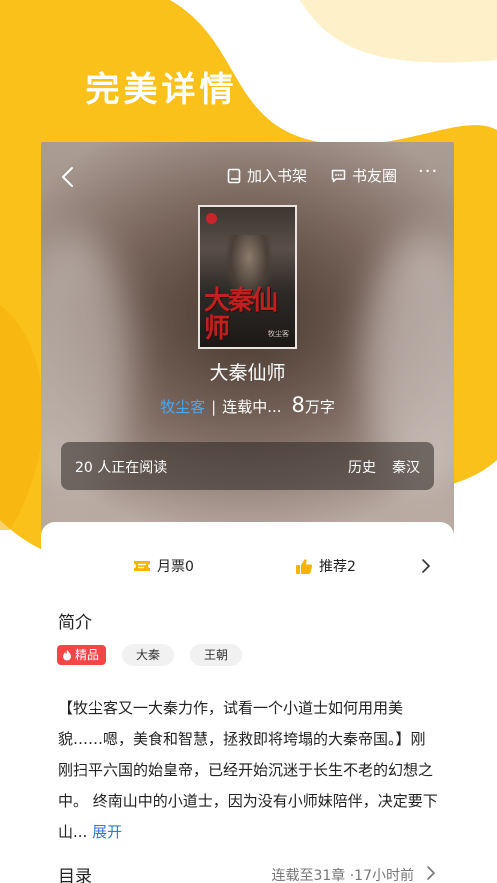 This screenshot has width=497, height=883. Describe the element at coordinates (175, 567) in the screenshot. I see `monthly-ticket-label: 月票0` at that location.